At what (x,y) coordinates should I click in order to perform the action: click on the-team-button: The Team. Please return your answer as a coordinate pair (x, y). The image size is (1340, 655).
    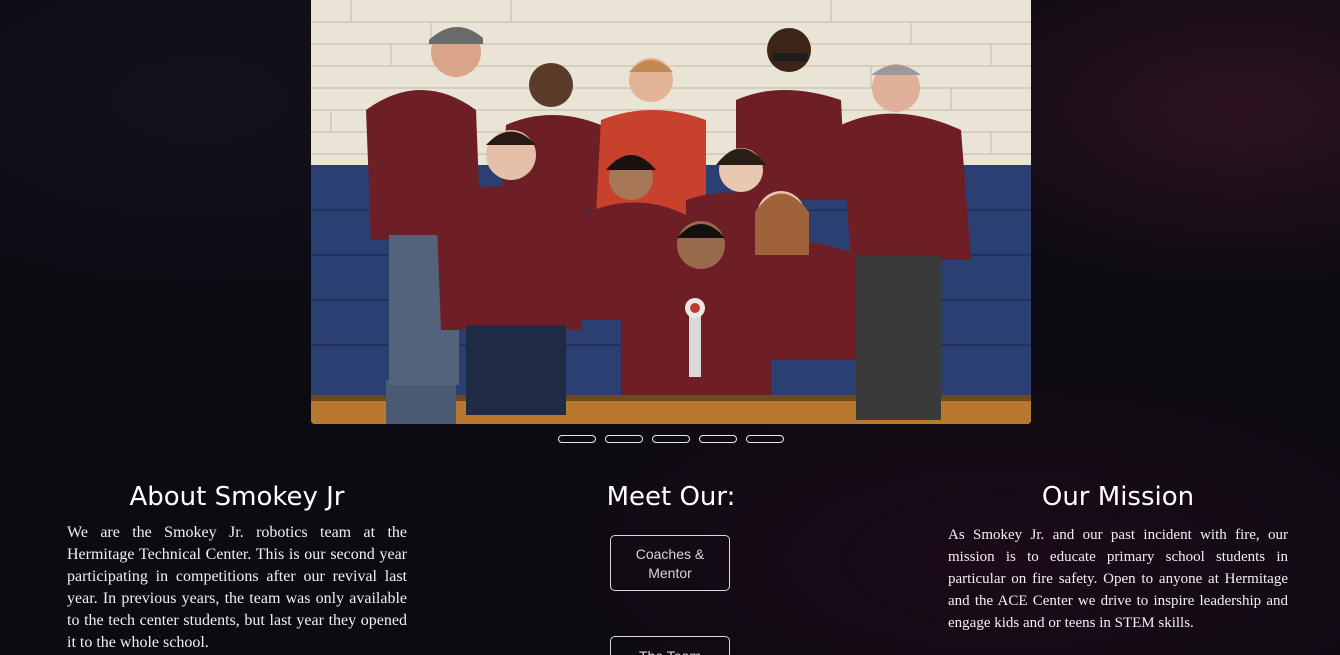
    Looking at the image, I should click on (670, 645).